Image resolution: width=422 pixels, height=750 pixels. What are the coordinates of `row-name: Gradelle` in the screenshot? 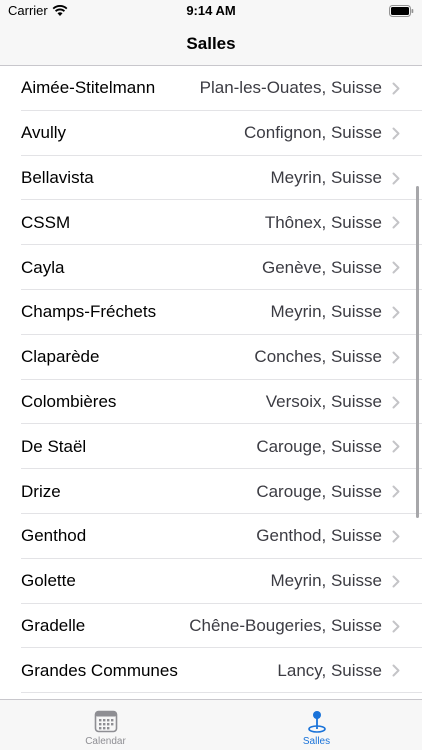 It's located at (53, 625).